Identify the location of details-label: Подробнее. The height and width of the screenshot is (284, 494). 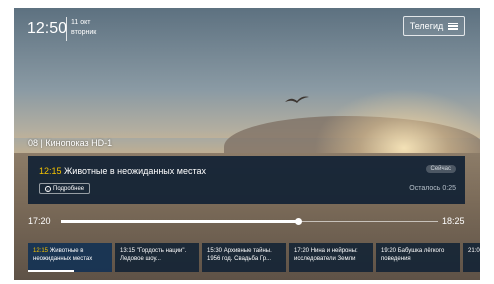
(69, 188).